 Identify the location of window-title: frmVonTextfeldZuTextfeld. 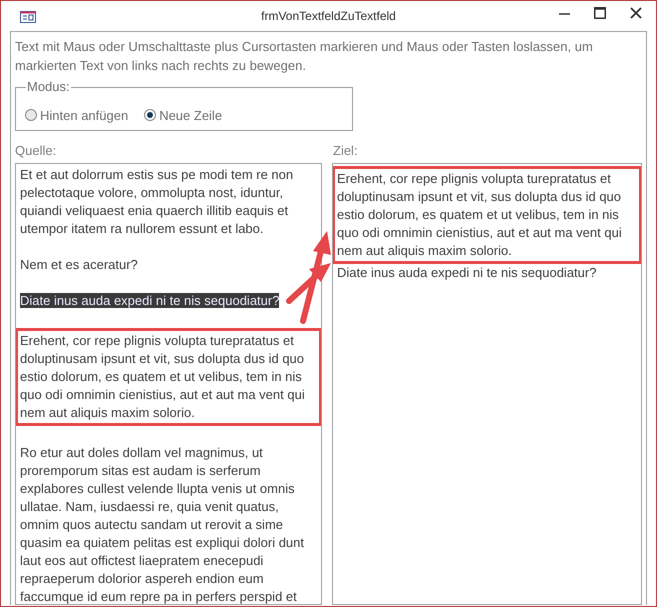
(328, 16).